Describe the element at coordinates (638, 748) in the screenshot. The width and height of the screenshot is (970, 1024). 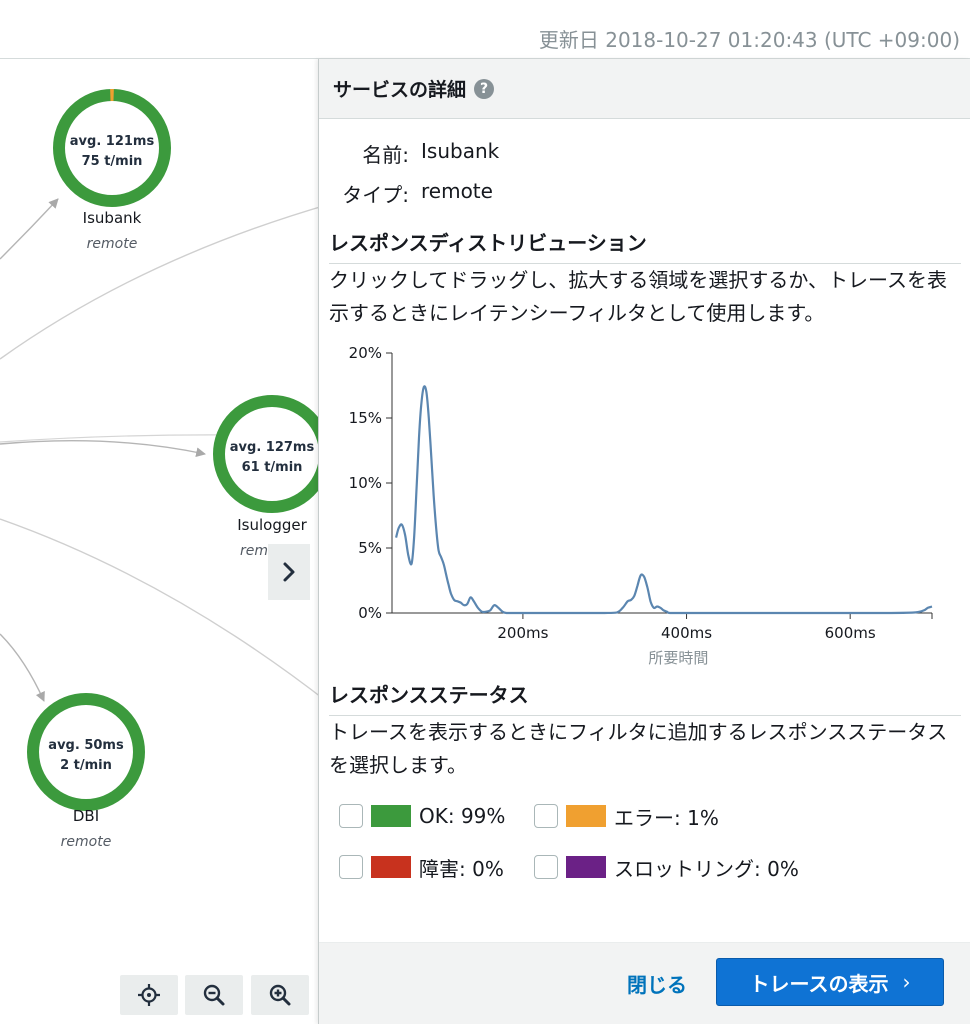
I see `status-description: トレースを表示するときにフィルタに追加するレスポンスステータスを選択します。` at that location.